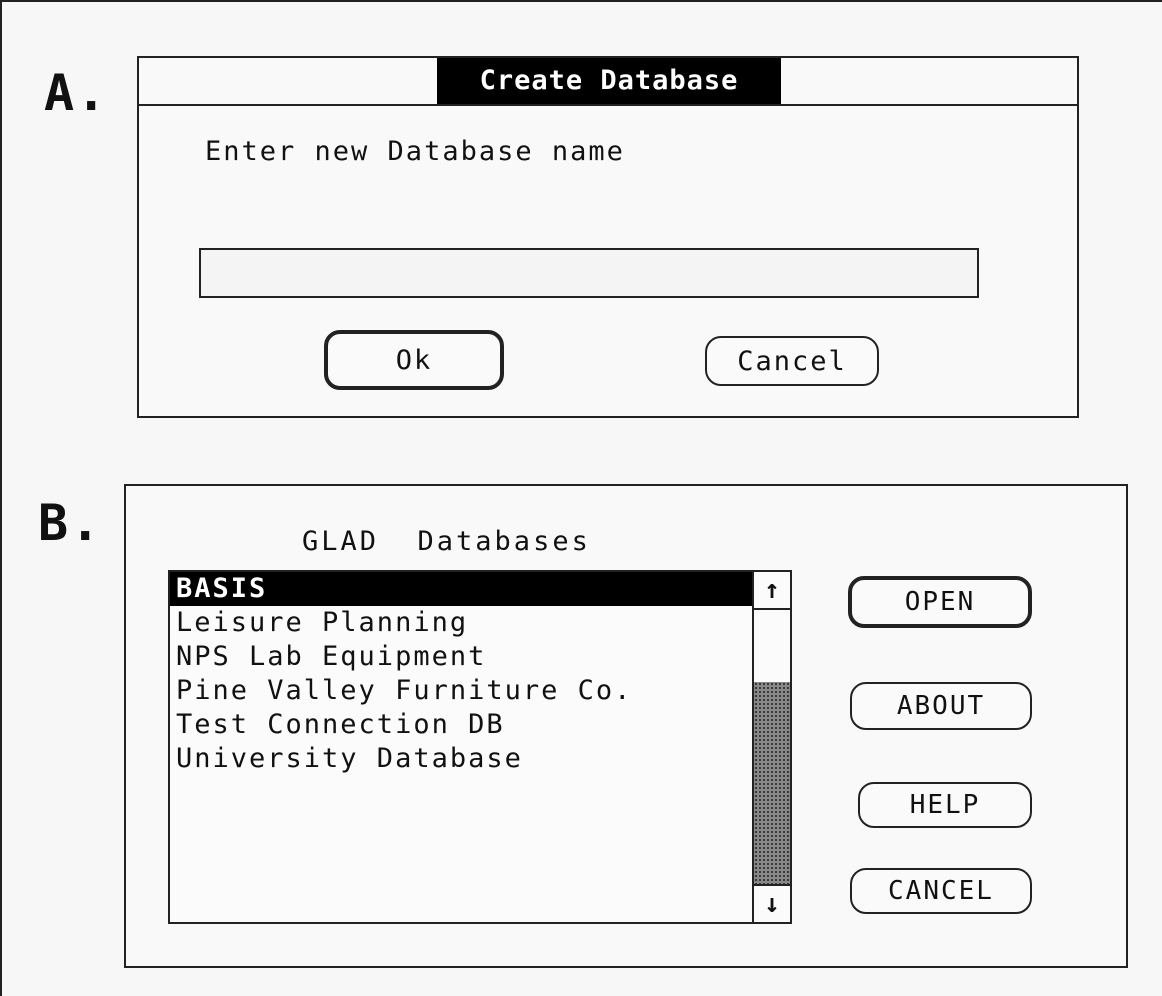 This screenshot has width=1162, height=996. Describe the element at coordinates (945, 805) in the screenshot. I see `help-button: HELP` at that location.